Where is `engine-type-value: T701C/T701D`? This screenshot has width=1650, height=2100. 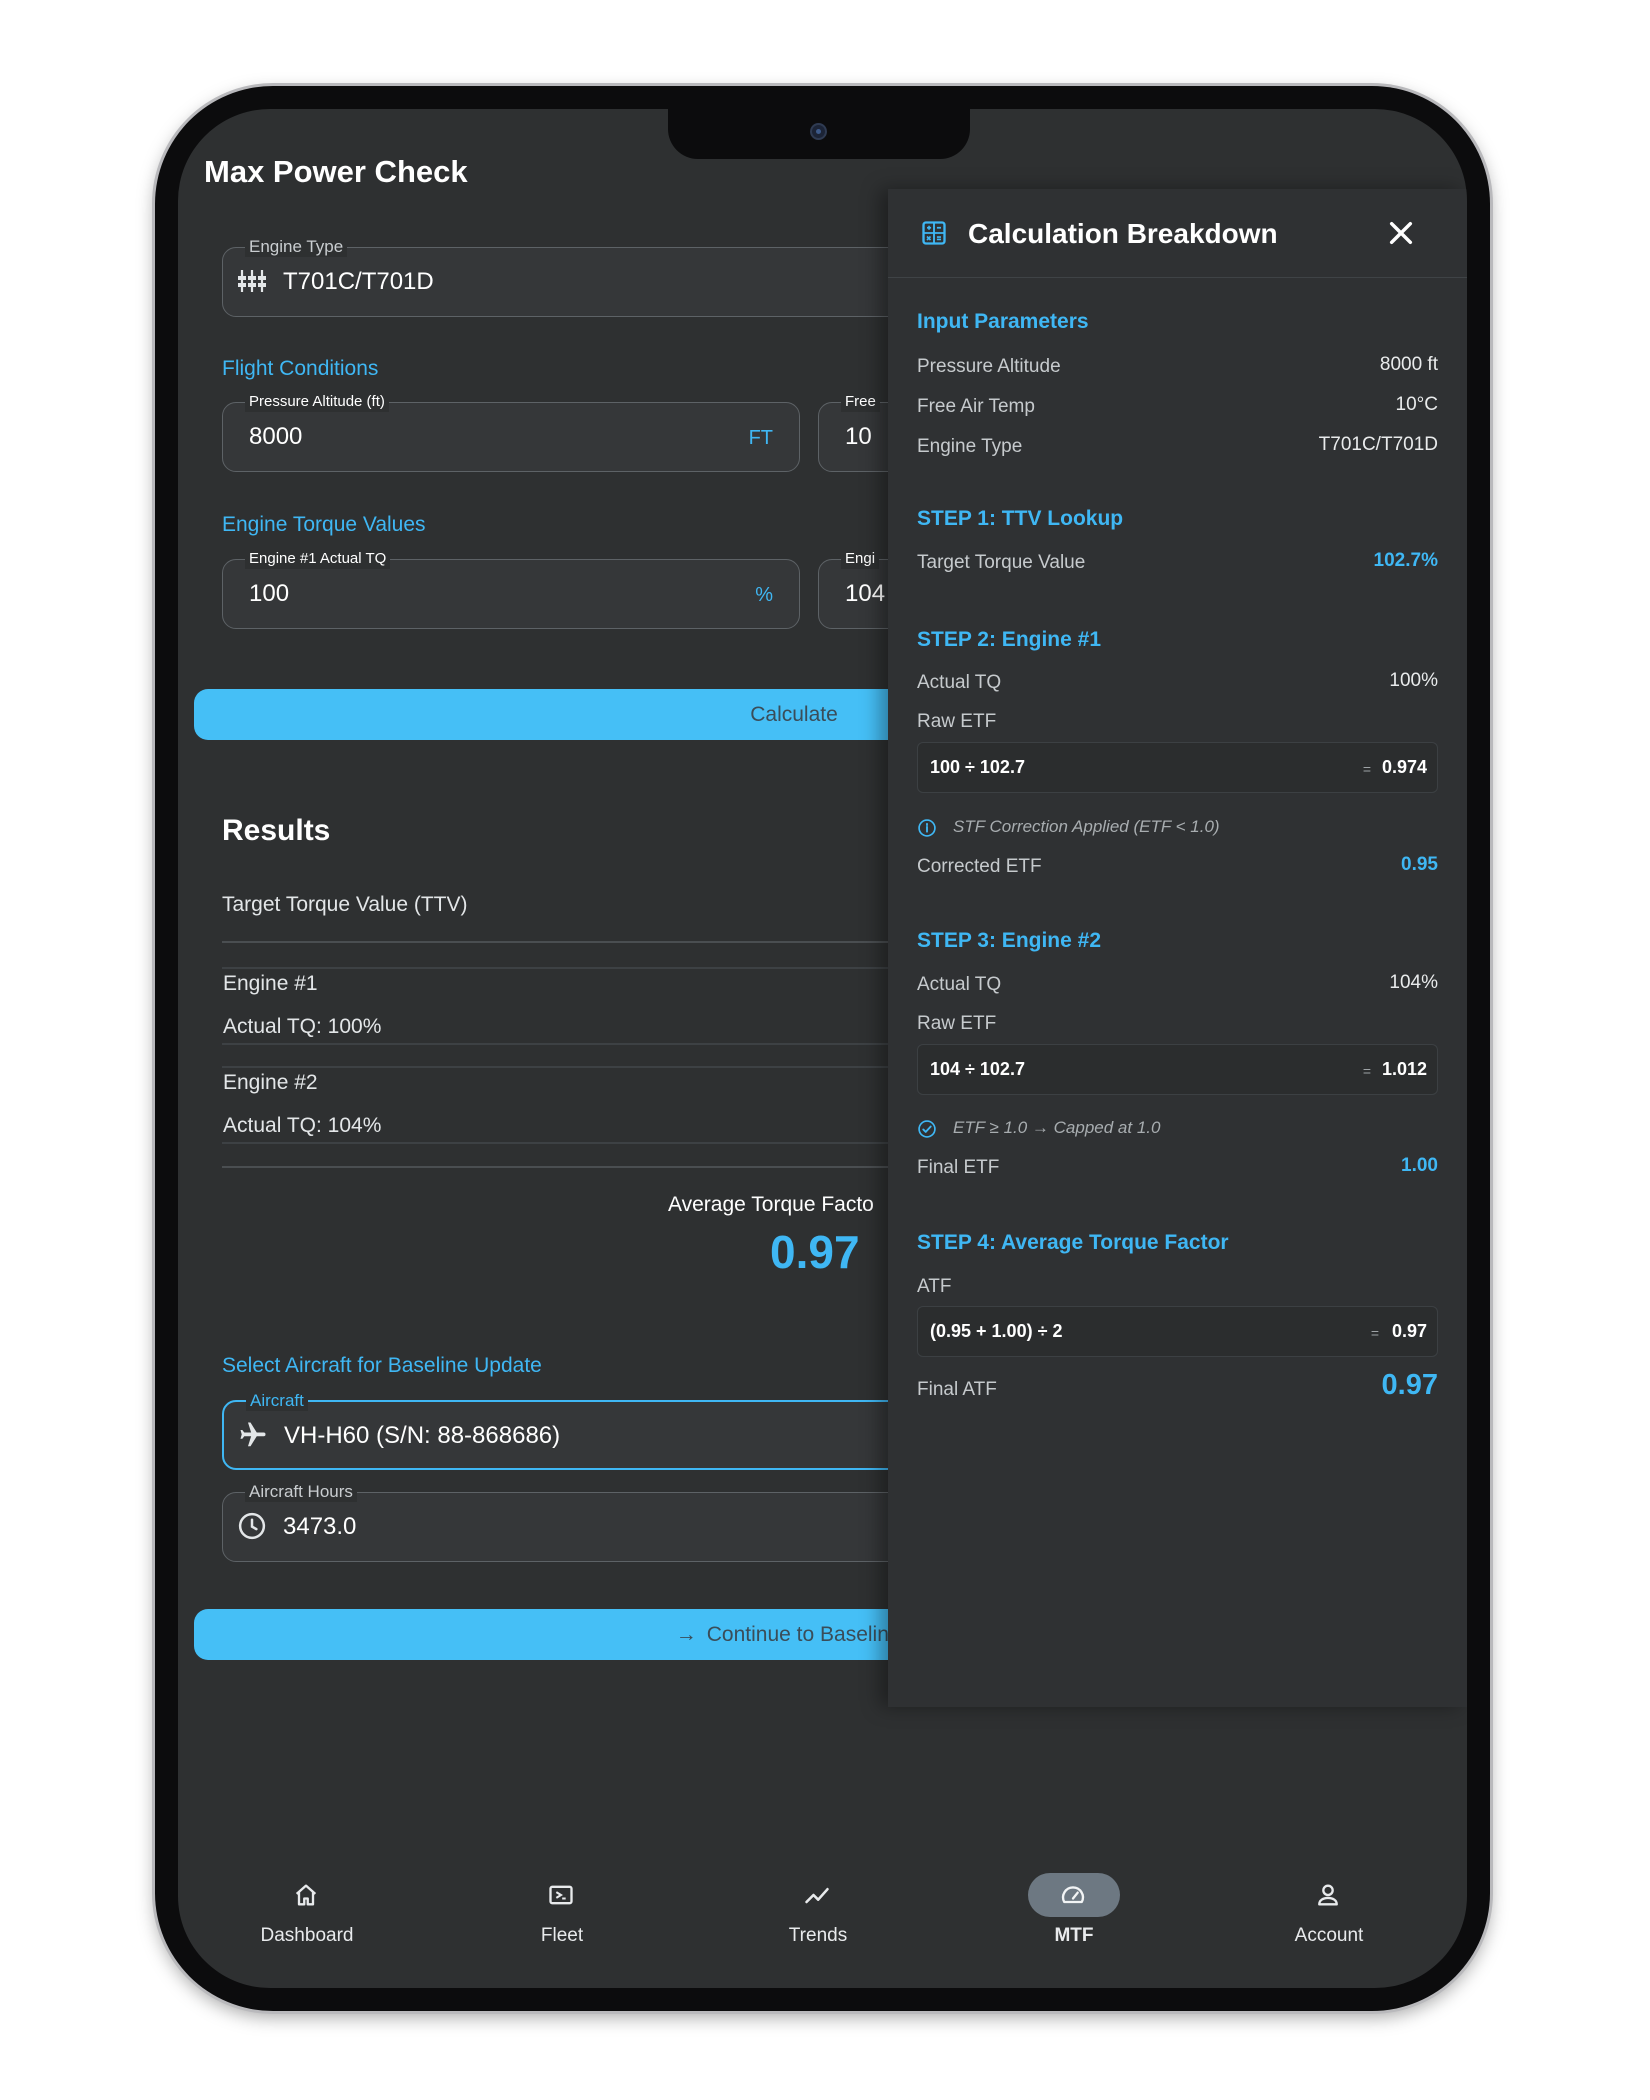 engine-type-value: T701C/T701D is located at coordinates (358, 281).